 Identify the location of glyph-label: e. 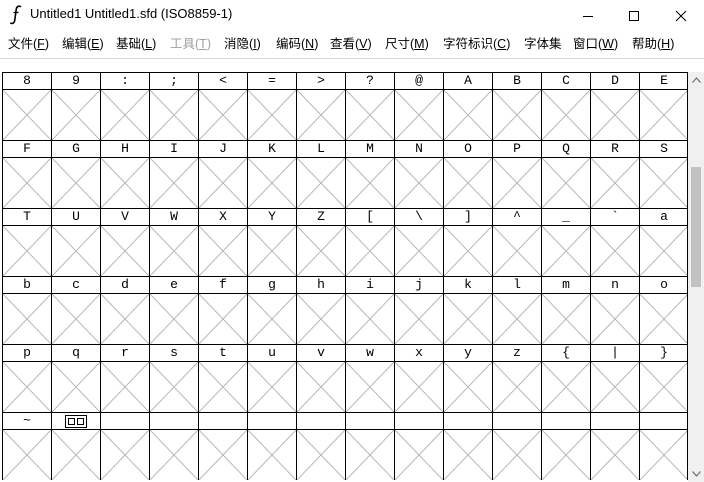
(173, 285).